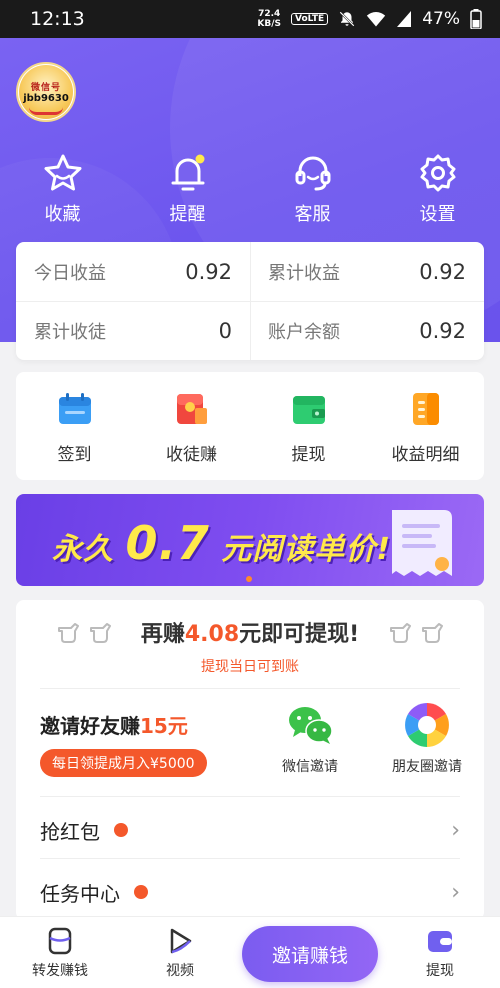  I want to click on stat-total-label: 累计收益, so click(304, 273).